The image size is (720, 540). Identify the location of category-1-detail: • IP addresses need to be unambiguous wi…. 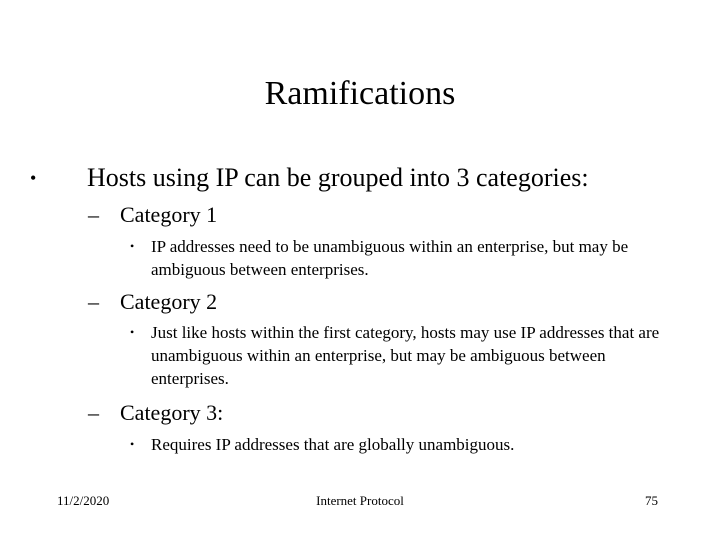
(395, 258).